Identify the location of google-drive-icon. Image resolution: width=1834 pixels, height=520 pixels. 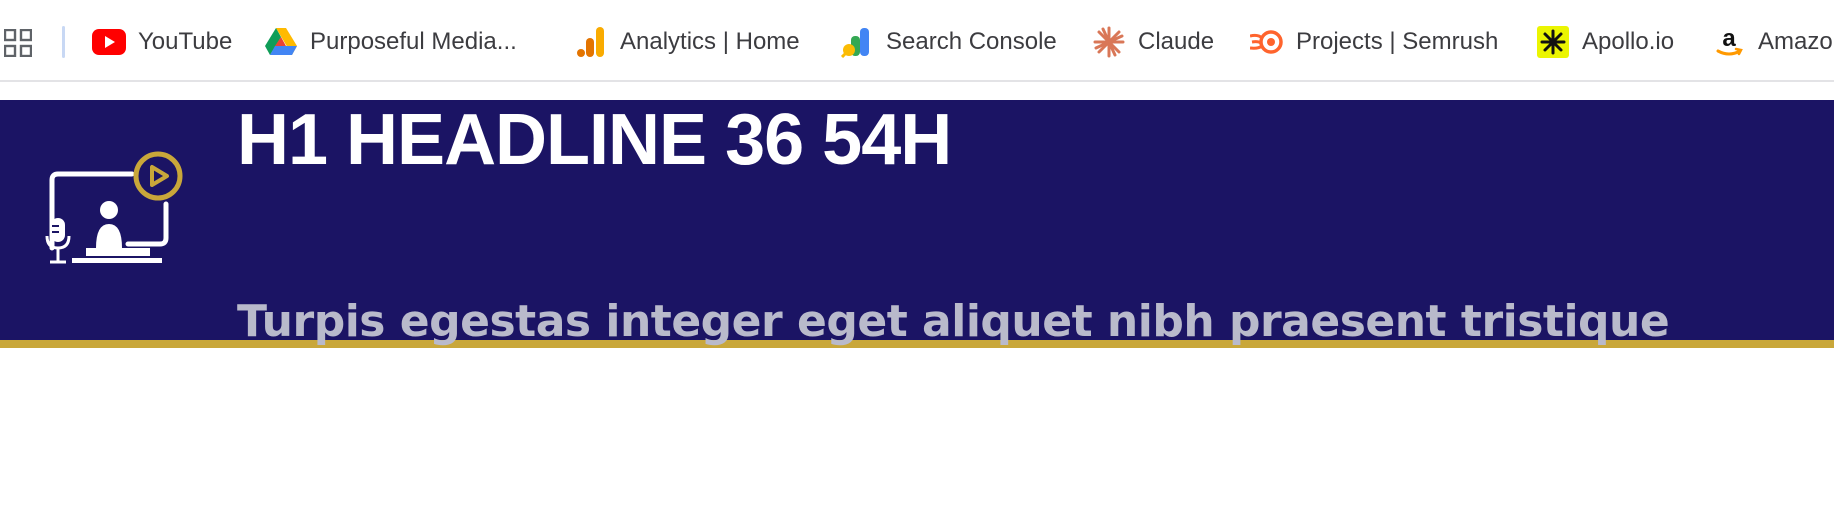
(281, 42).